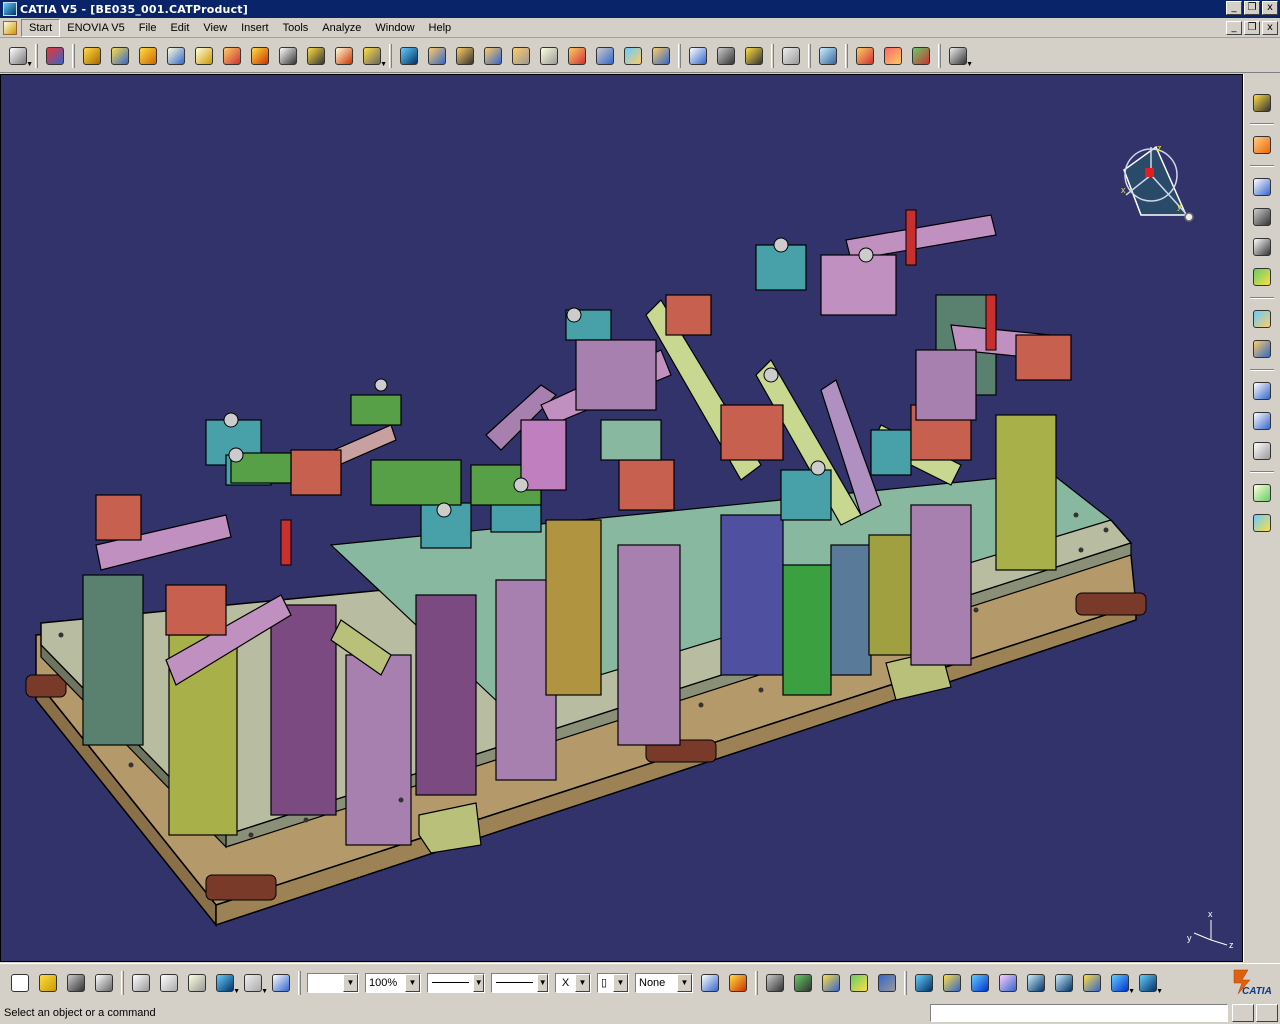  I want to click on clash-icon, so click(893, 56).